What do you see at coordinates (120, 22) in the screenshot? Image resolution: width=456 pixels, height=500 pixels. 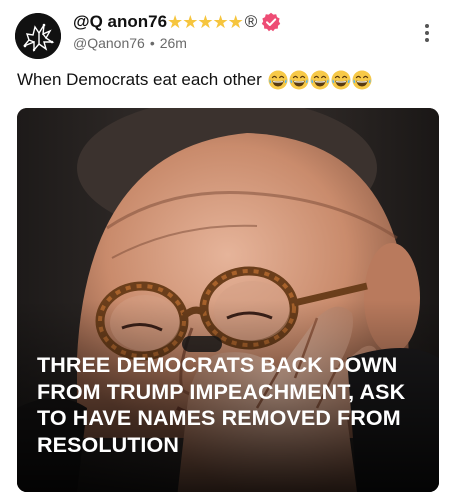 I see `author-display-name: @Q anon76` at bounding box center [120, 22].